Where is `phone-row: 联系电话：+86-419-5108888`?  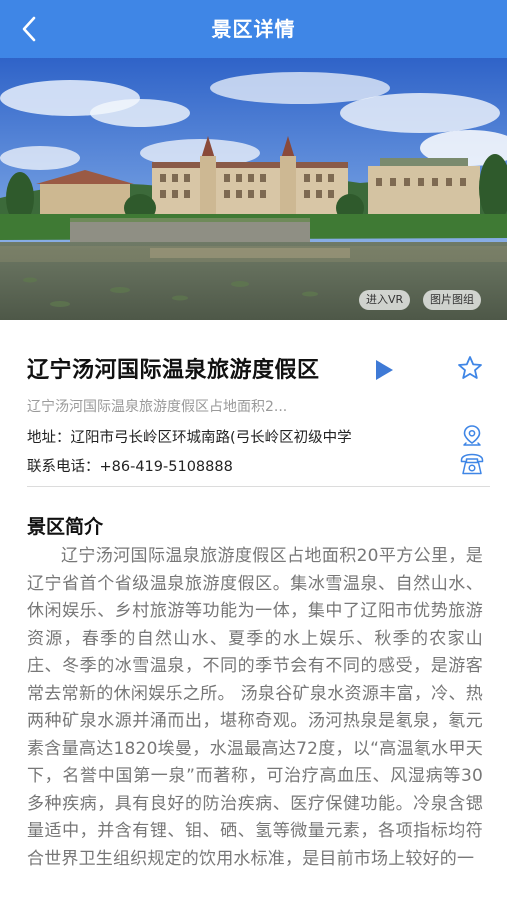
phone-row: 联系电话：+86-419-5108888 is located at coordinates (130, 465).